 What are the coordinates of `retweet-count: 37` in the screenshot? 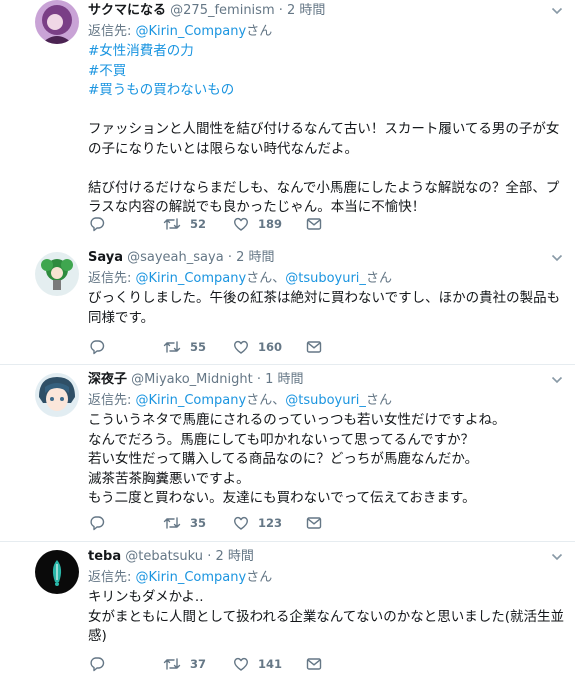 It's located at (198, 664).